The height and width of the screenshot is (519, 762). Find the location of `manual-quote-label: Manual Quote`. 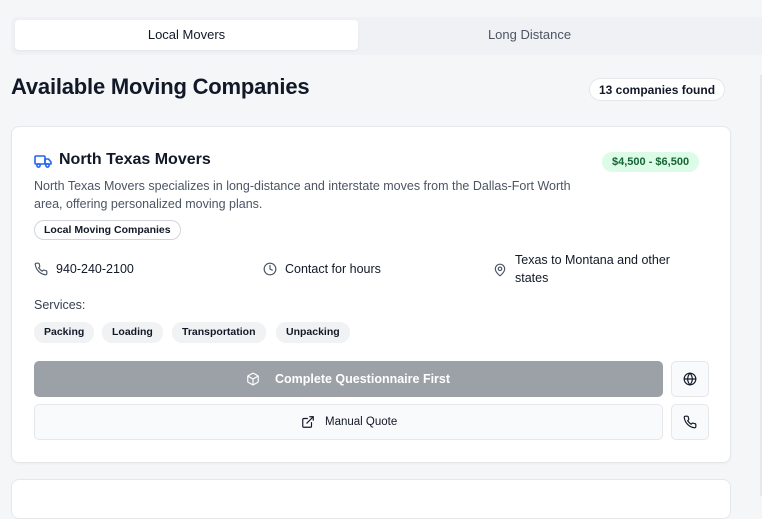

manual-quote-label: Manual Quote is located at coordinates (361, 422).